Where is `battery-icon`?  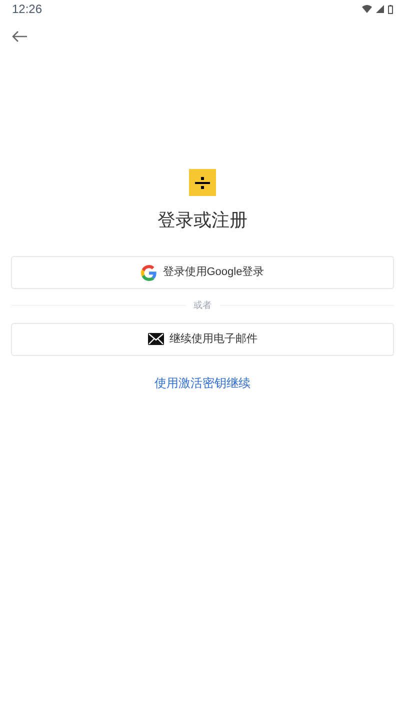 battery-icon is located at coordinates (390, 9).